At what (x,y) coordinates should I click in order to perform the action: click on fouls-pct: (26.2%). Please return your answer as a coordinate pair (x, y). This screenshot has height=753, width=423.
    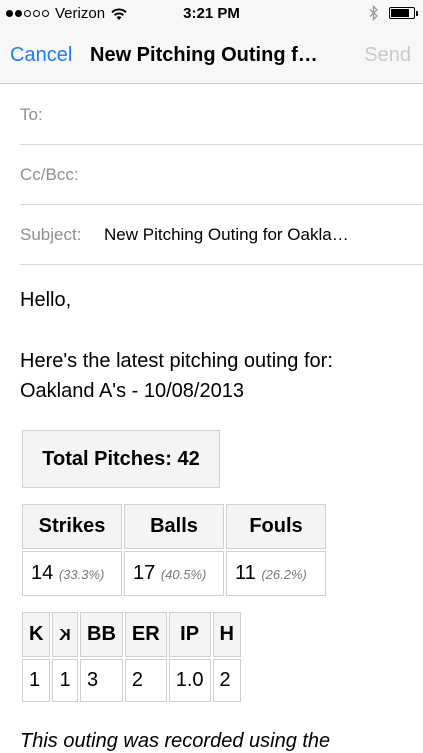
    Looking at the image, I should click on (284, 574).